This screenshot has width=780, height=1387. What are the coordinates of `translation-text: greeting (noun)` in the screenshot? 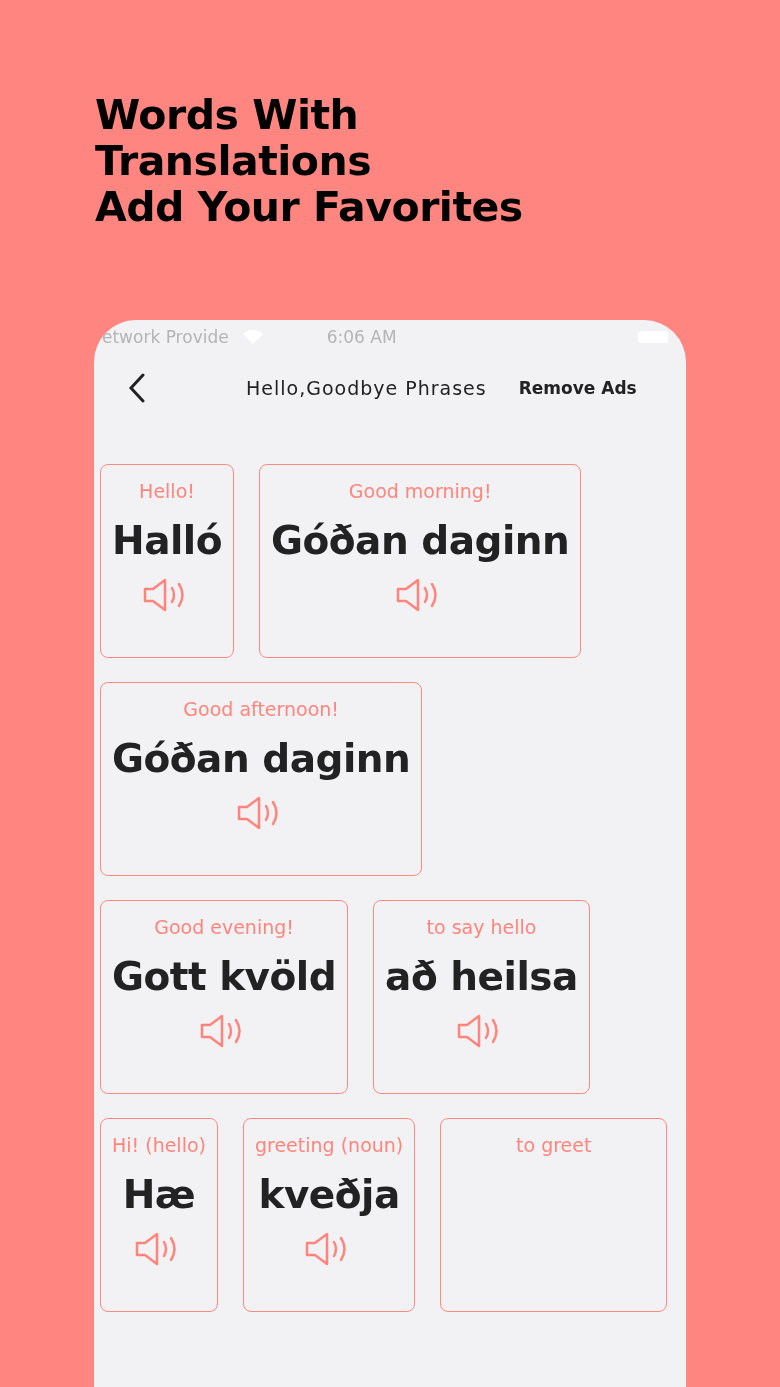 It's located at (329, 1145).